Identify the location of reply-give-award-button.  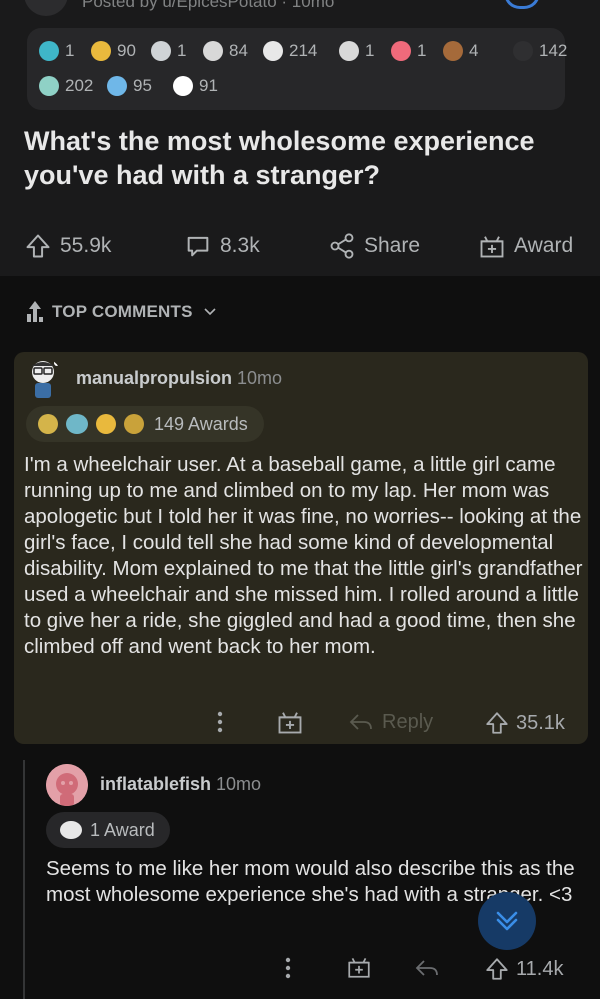
(359, 967).